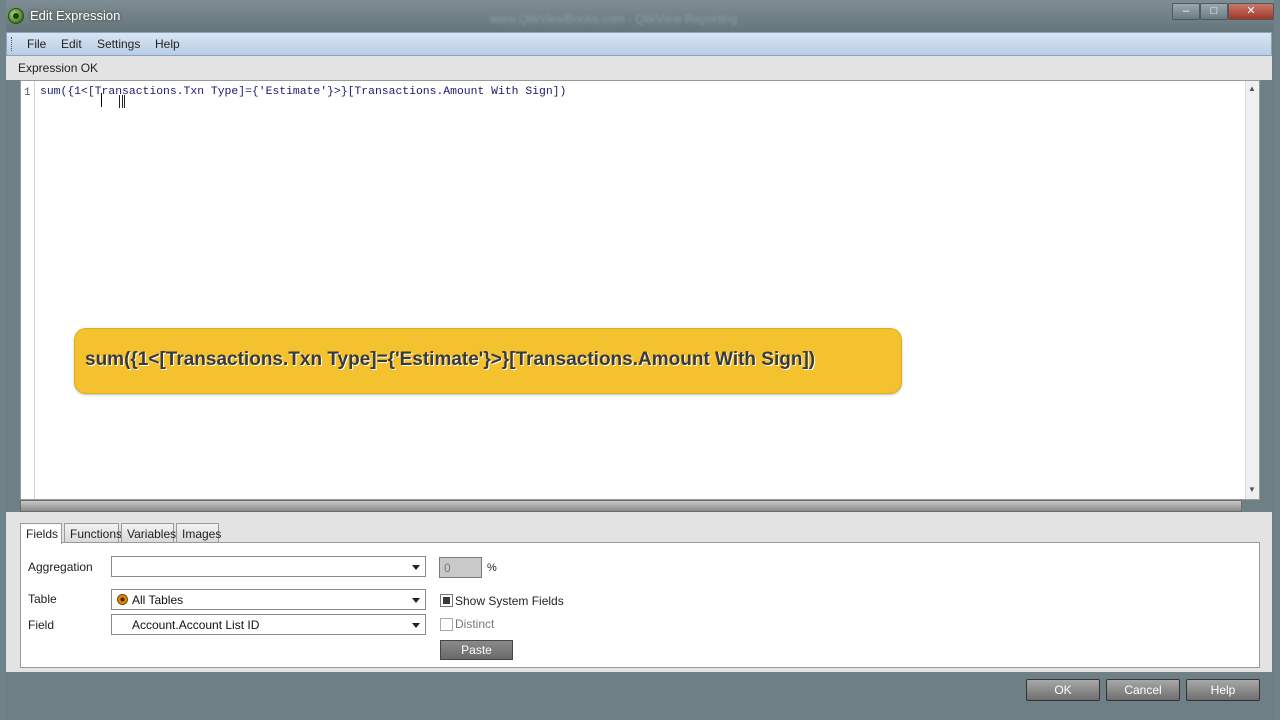 This screenshot has width=1280, height=720. Describe the element at coordinates (196, 625) in the screenshot. I see `field-value: Account.Account List ID` at that location.